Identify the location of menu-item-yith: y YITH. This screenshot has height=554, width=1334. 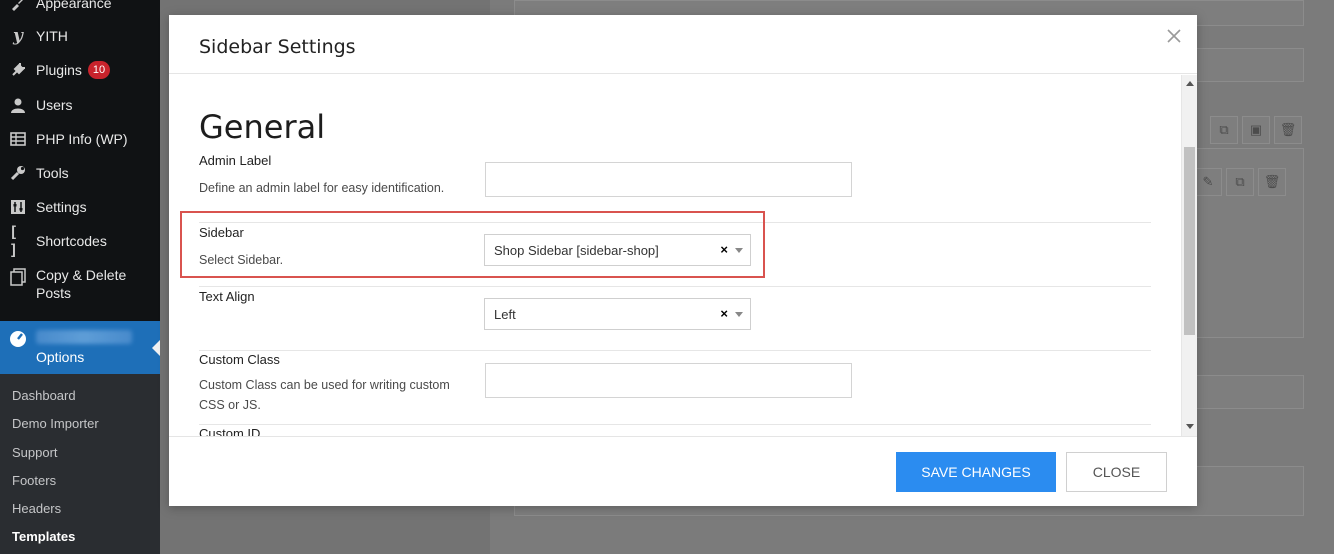
(80, 36).